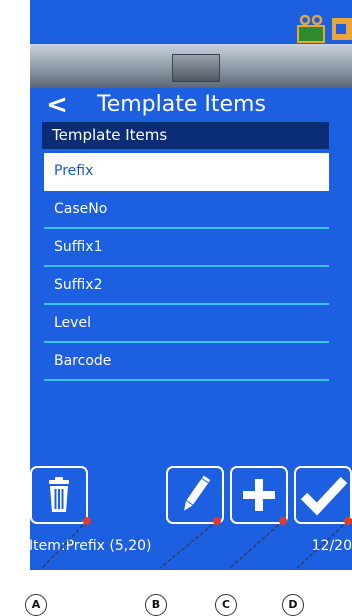 Image resolution: width=352 pixels, height=616 pixels. Describe the element at coordinates (226, 605) in the screenshot. I see `callout-c: C` at that location.